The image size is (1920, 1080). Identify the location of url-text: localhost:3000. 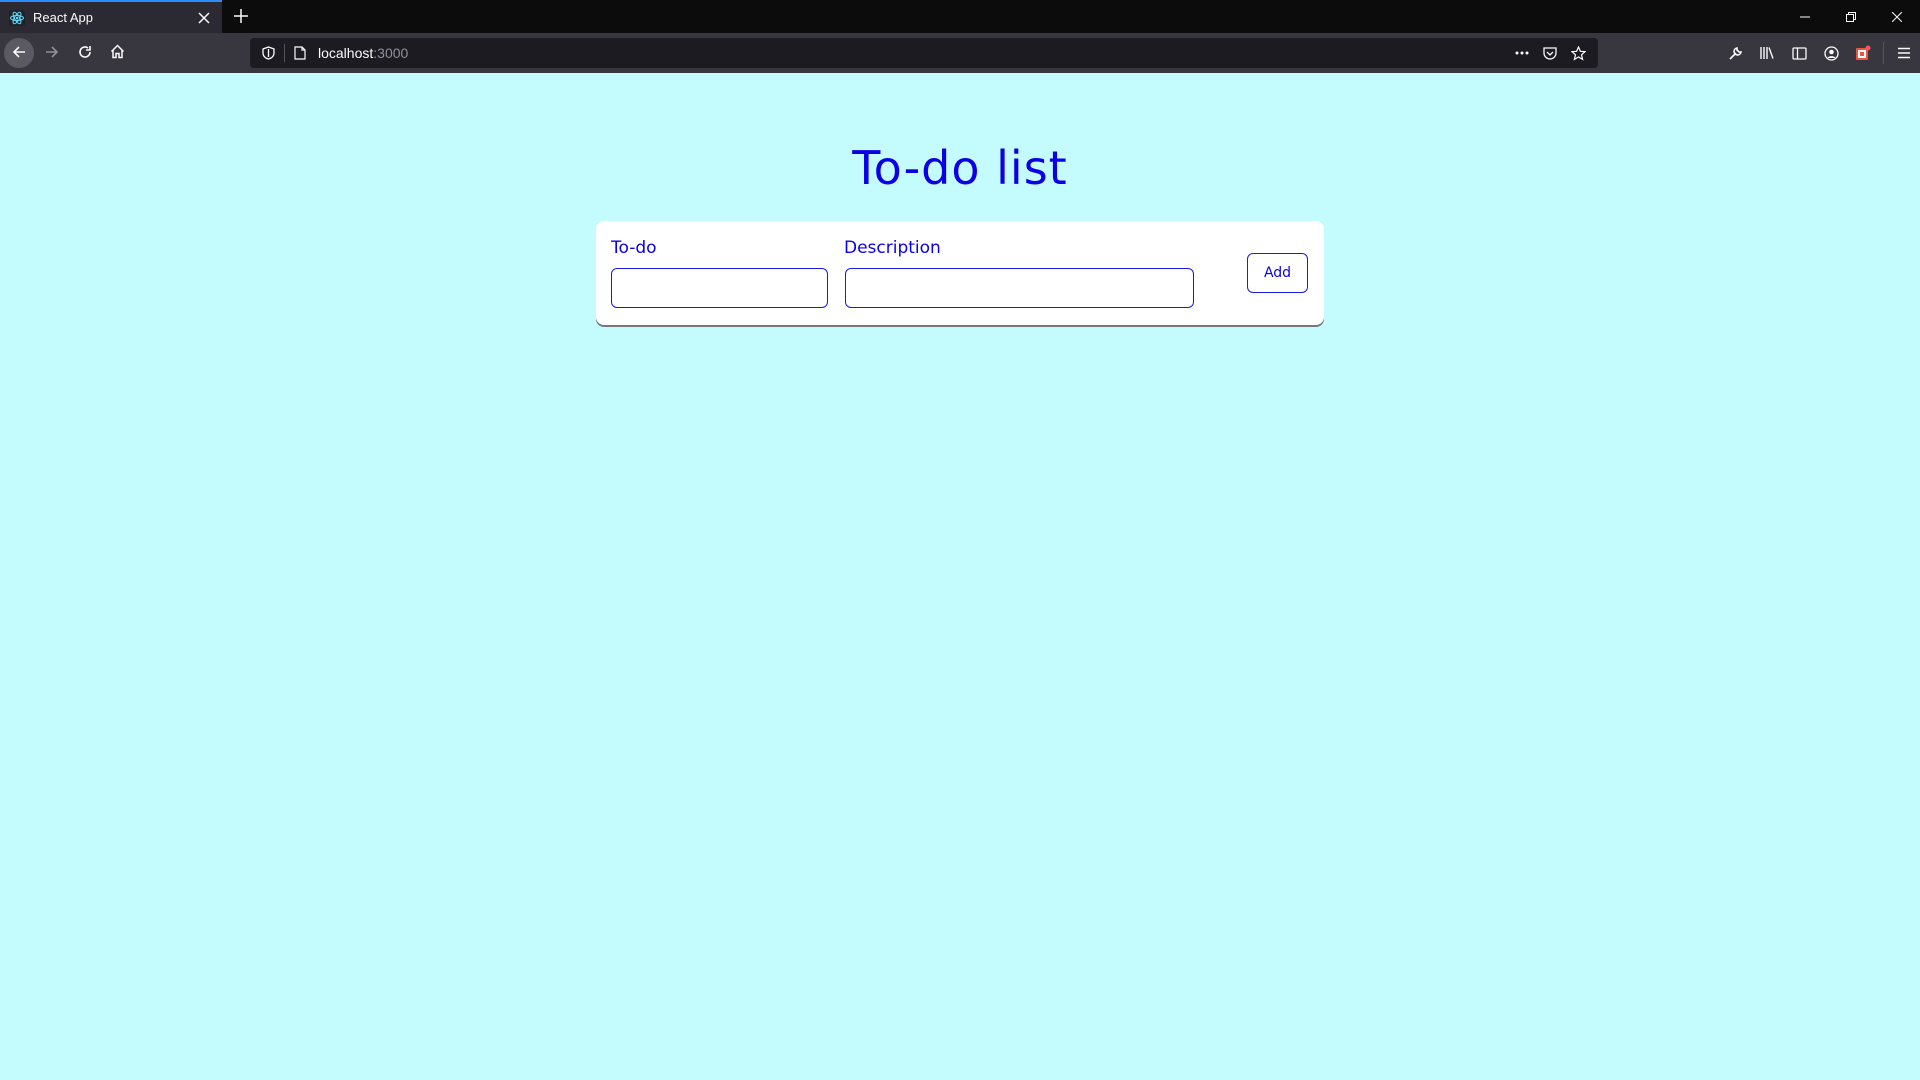
(913, 53).